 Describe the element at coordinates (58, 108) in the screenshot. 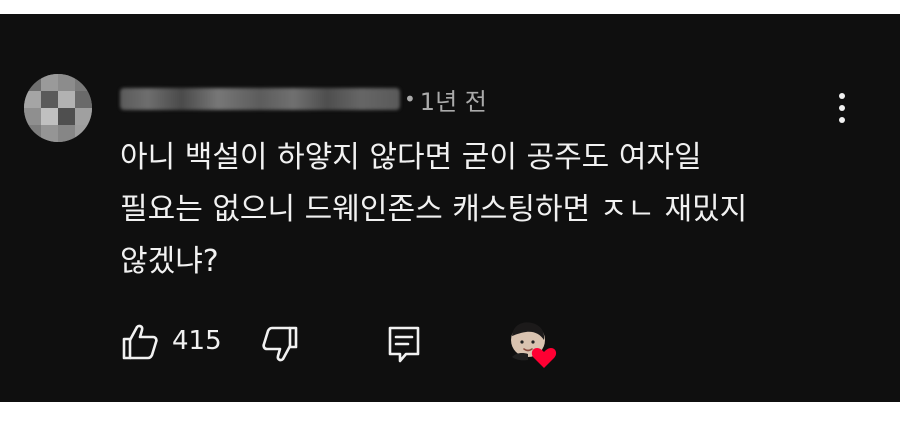

I see `avatar` at that location.